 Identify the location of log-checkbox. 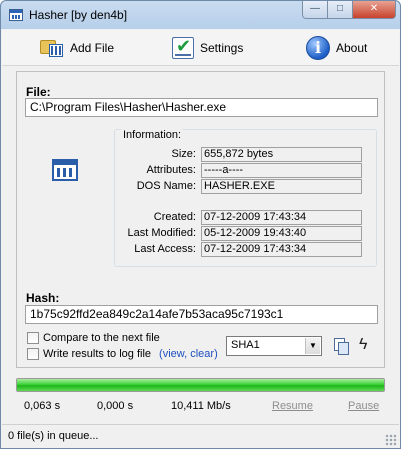
(33, 354).